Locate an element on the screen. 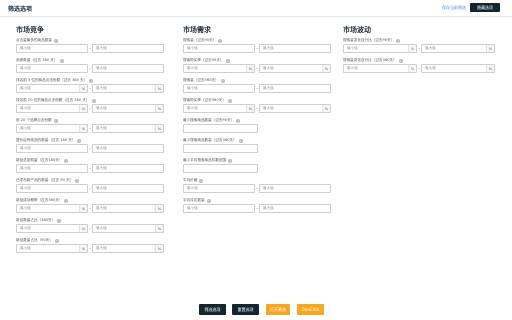  field-label: 搜索量变化百分比（过去90天） is located at coordinates (369, 40).